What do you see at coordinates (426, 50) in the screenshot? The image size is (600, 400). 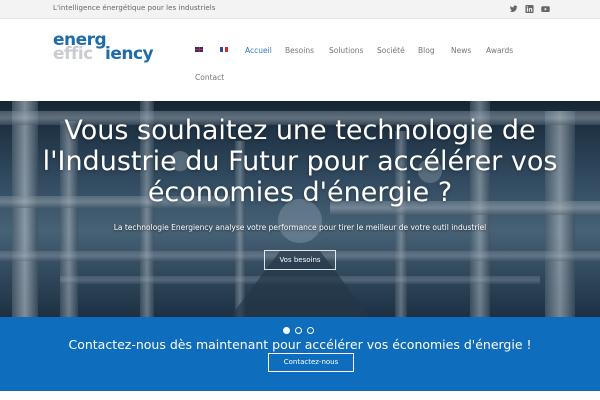 I see `nav-item-blog: Blog` at bounding box center [426, 50].